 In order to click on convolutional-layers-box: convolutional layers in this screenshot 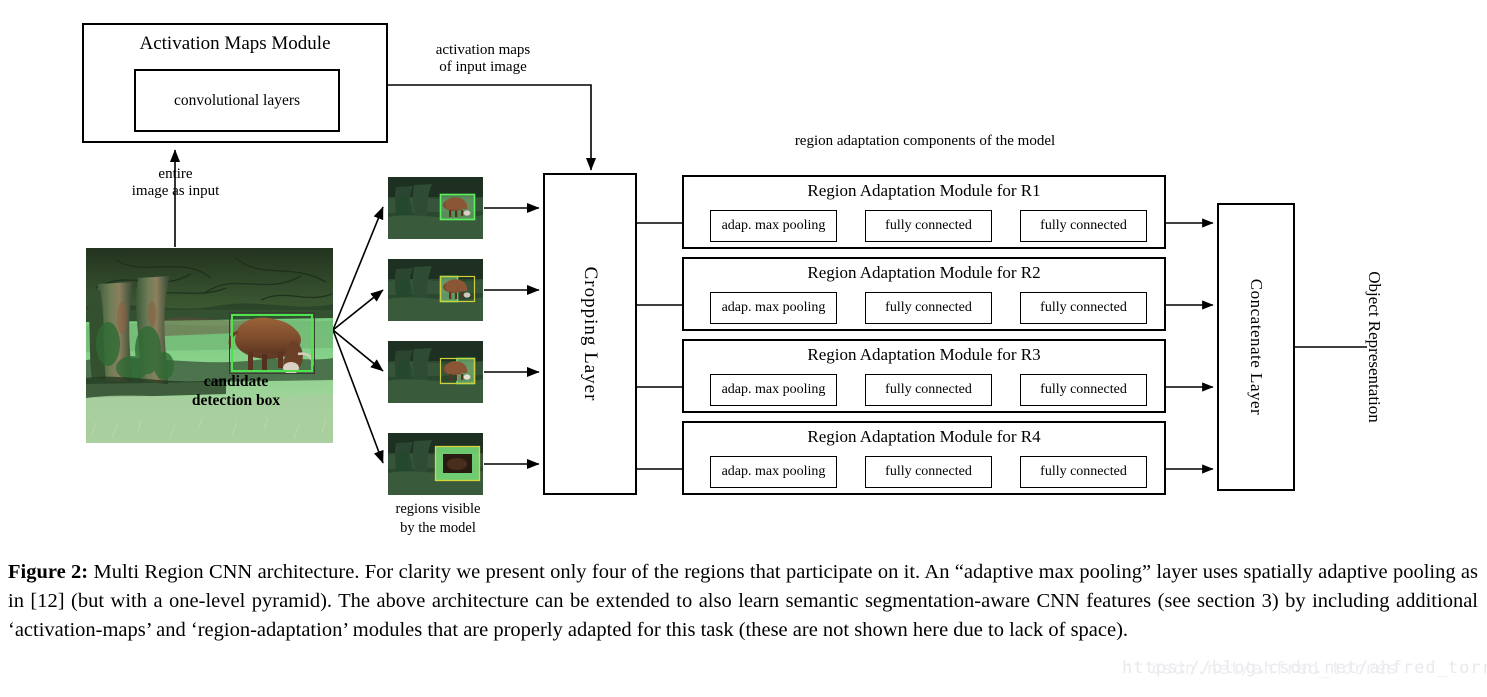, I will do `click(237, 100)`.